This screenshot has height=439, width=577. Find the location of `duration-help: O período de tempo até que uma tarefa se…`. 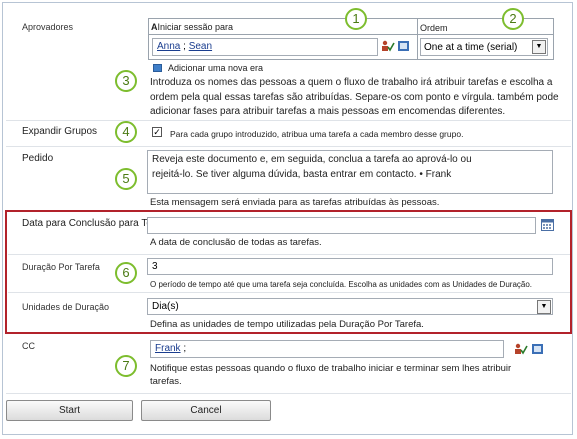

duration-help: O período de tempo até que uma tarefa se… is located at coordinates (341, 284).